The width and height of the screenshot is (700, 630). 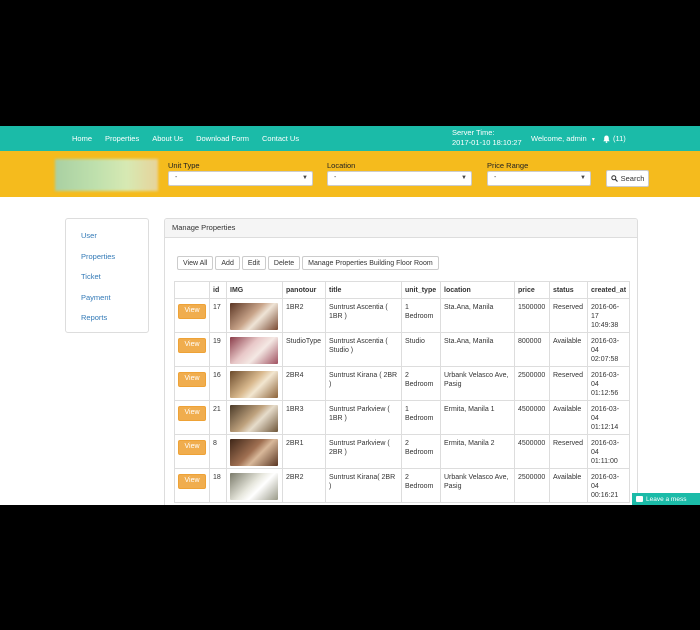 What do you see at coordinates (568, 349) in the screenshot?
I see `status-cell: Available` at bounding box center [568, 349].